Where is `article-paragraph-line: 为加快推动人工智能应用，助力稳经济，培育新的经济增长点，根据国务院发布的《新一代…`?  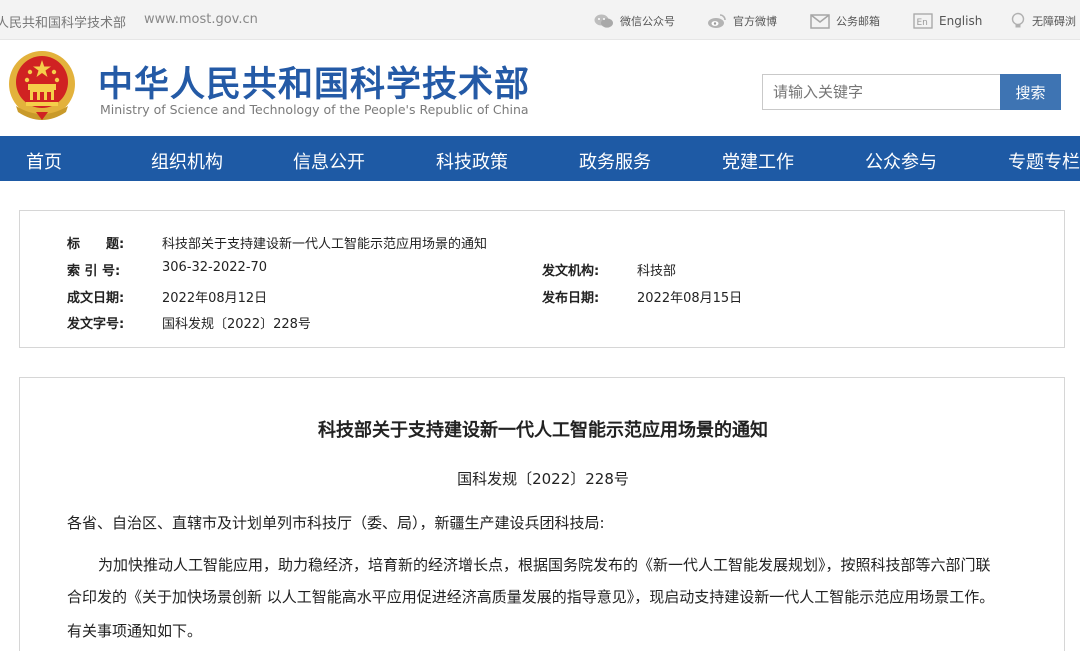 article-paragraph-line: 为加快推动人工智能应用，助力稳经济，培育新的经济增长点，根据国务院发布的《新一代… is located at coordinates (544, 565).